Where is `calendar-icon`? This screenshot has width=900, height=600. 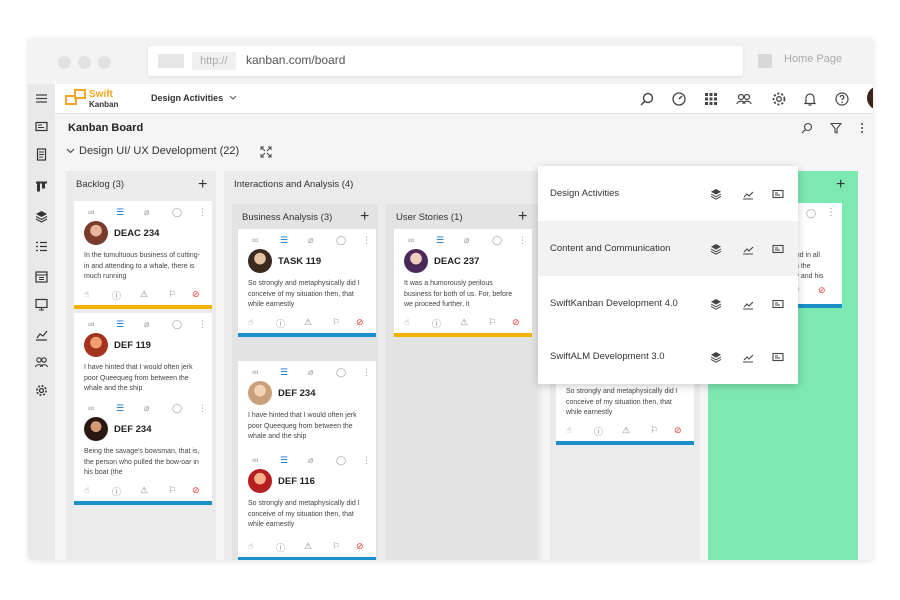 calendar-icon is located at coordinates (41, 276).